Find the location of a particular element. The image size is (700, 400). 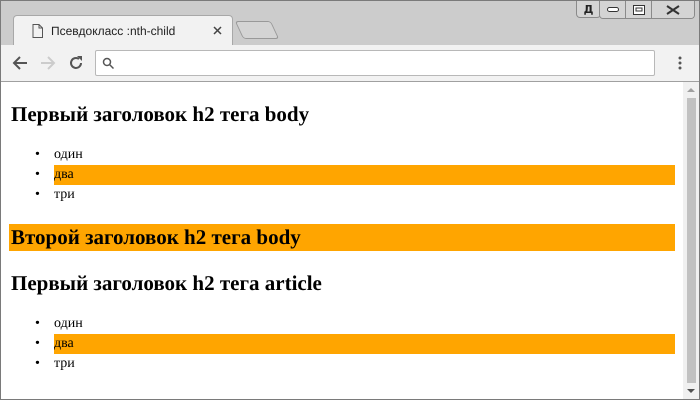

close-button is located at coordinates (673, 9).